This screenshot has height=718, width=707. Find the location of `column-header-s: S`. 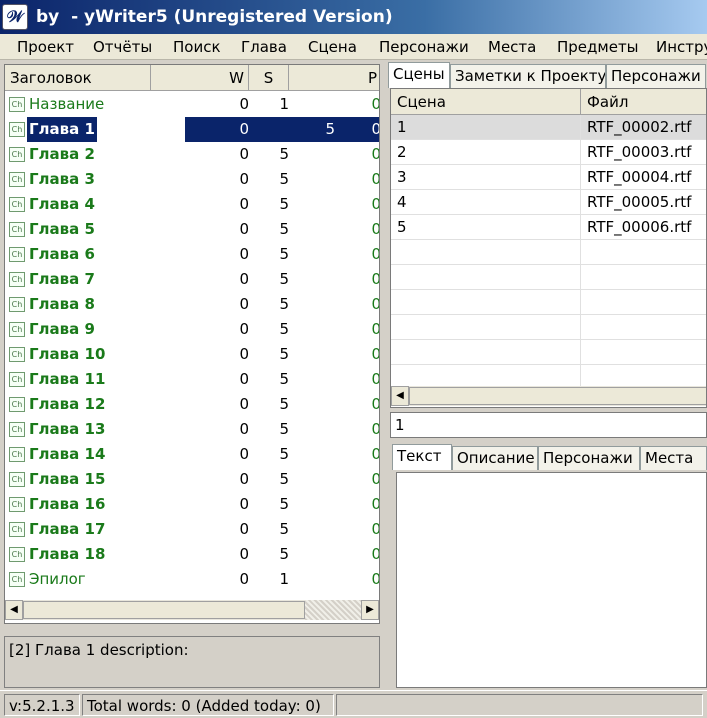

column-header-s: S is located at coordinates (269, 78).